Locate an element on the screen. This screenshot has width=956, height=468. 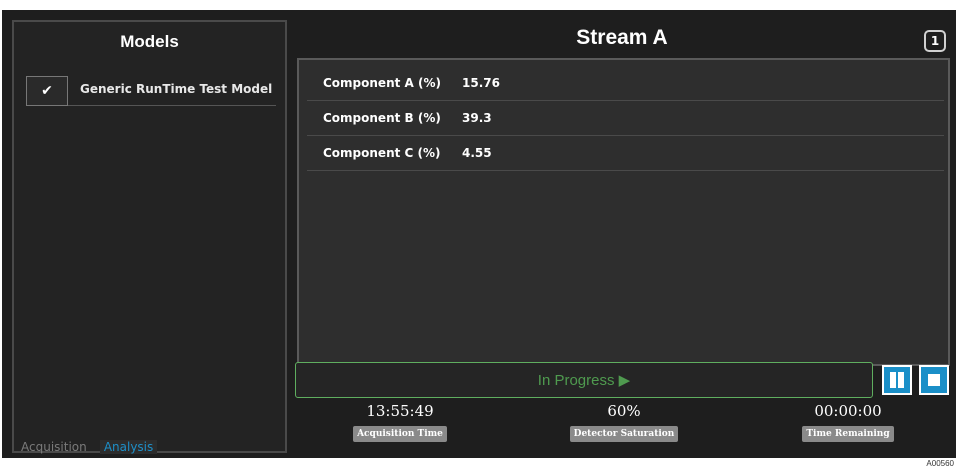
result-row-component-c: Component C (%) 4.55 is located at coordinates (625, 153).